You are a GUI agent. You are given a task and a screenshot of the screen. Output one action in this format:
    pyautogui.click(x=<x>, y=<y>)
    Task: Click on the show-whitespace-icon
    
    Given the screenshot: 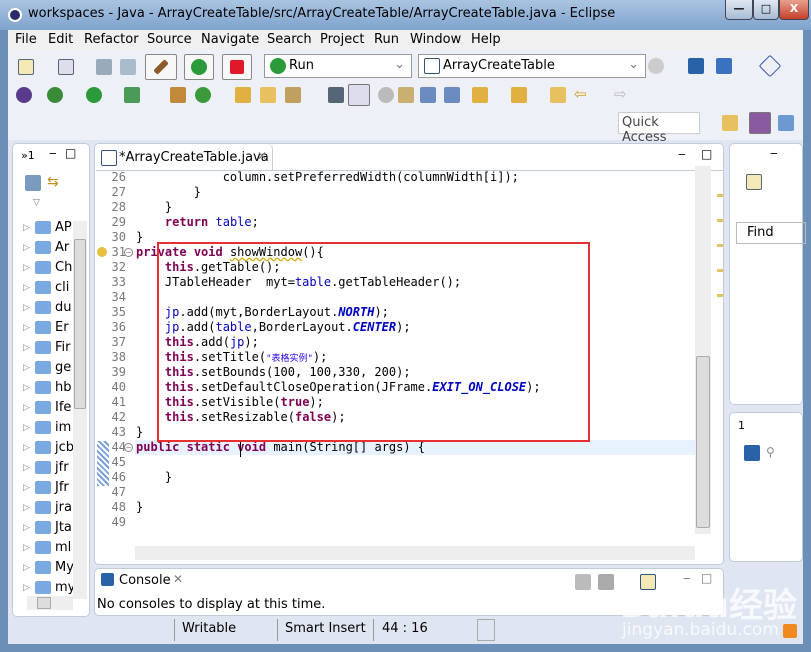 What is the action you would take?
    pyautogui.click(x=428, y=95)
    